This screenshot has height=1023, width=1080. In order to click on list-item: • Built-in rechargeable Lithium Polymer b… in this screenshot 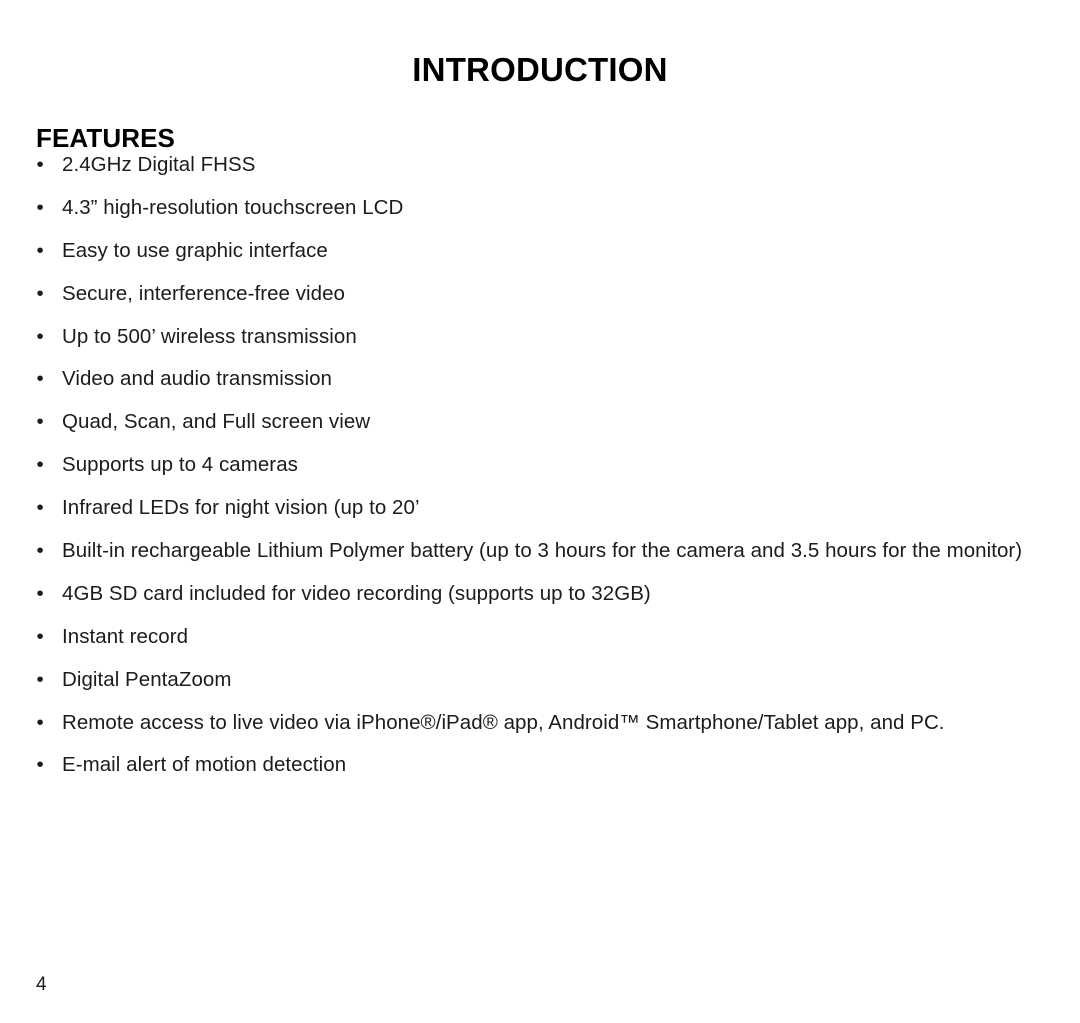, I will do `click(541, 551)`.